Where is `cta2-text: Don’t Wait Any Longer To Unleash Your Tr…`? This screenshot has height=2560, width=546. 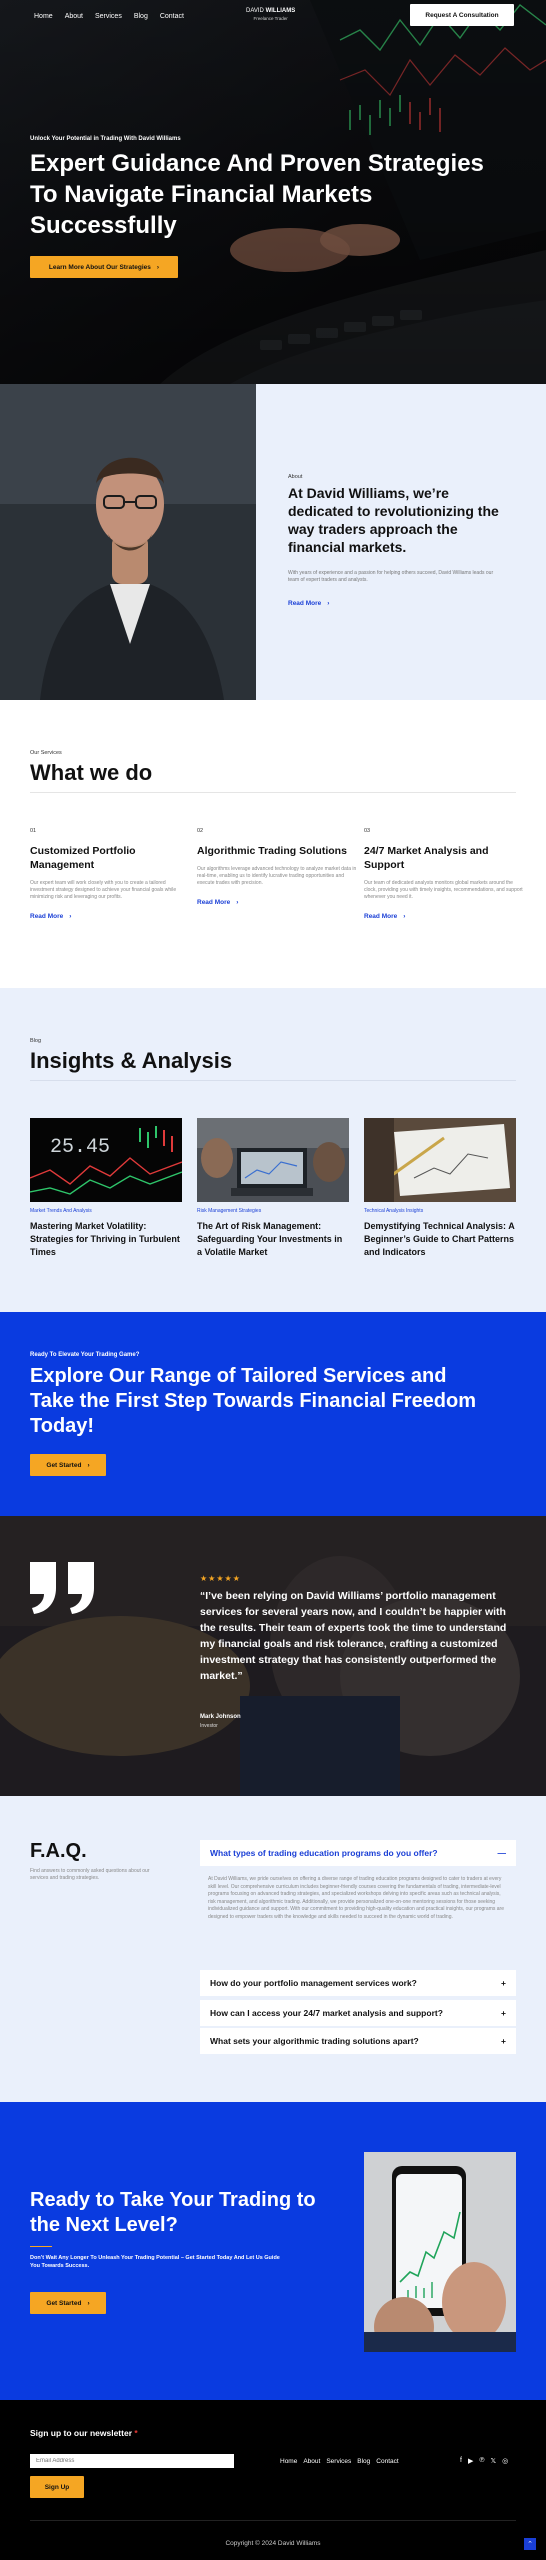
cta2-text: Don’t Wait Any Longer To Unleash Your Tr… is located at coordinates (155, 2262).